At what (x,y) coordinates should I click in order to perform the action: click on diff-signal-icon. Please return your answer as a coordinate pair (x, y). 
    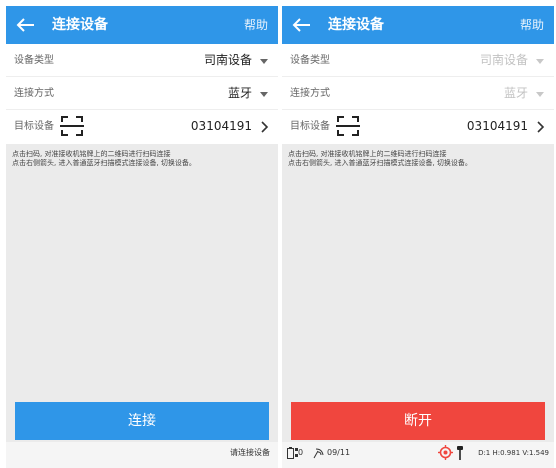
    Looking at the image, I should click on (318, 453).